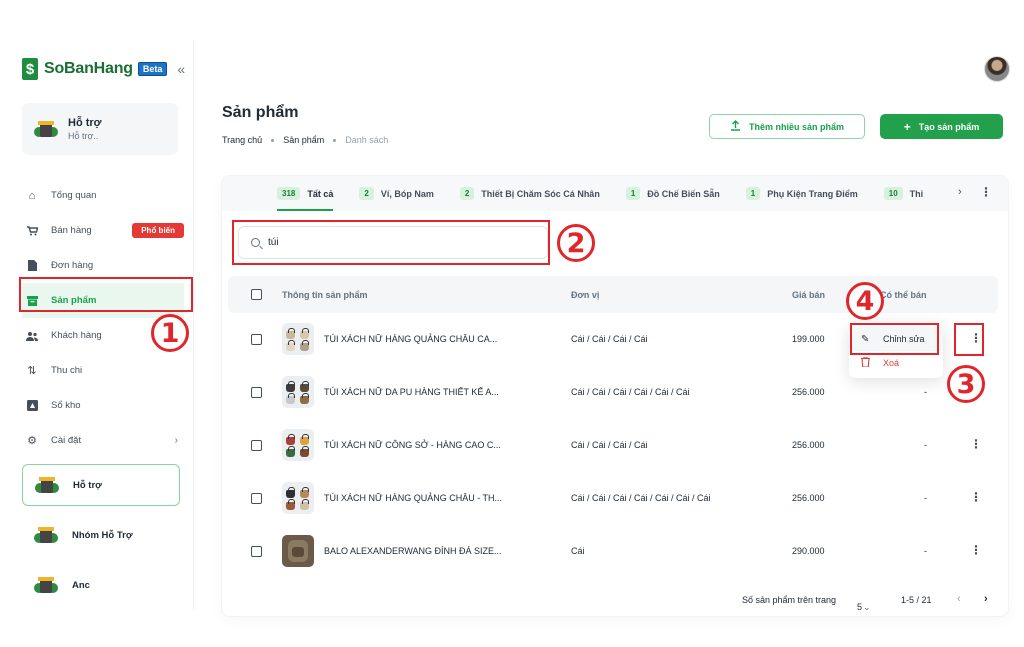 The height and width of the screenshot is (647, 1024). What do you see at coordinates (32, 195) in the screenshot?
I see `home-icon: ⌂` at bounding box center [32, 195].